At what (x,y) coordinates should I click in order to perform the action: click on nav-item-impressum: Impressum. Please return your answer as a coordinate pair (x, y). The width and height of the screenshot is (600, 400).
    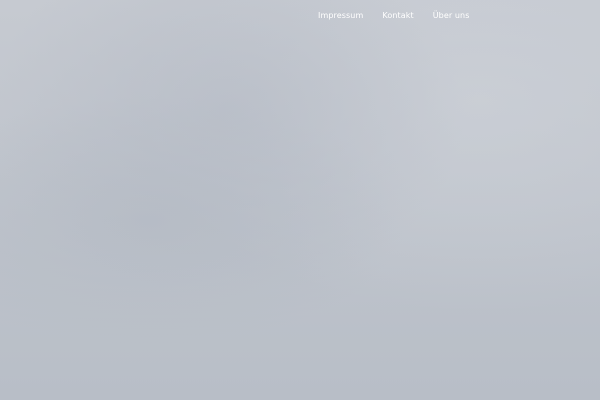
    Looking at the image, I should click on (340, 16).